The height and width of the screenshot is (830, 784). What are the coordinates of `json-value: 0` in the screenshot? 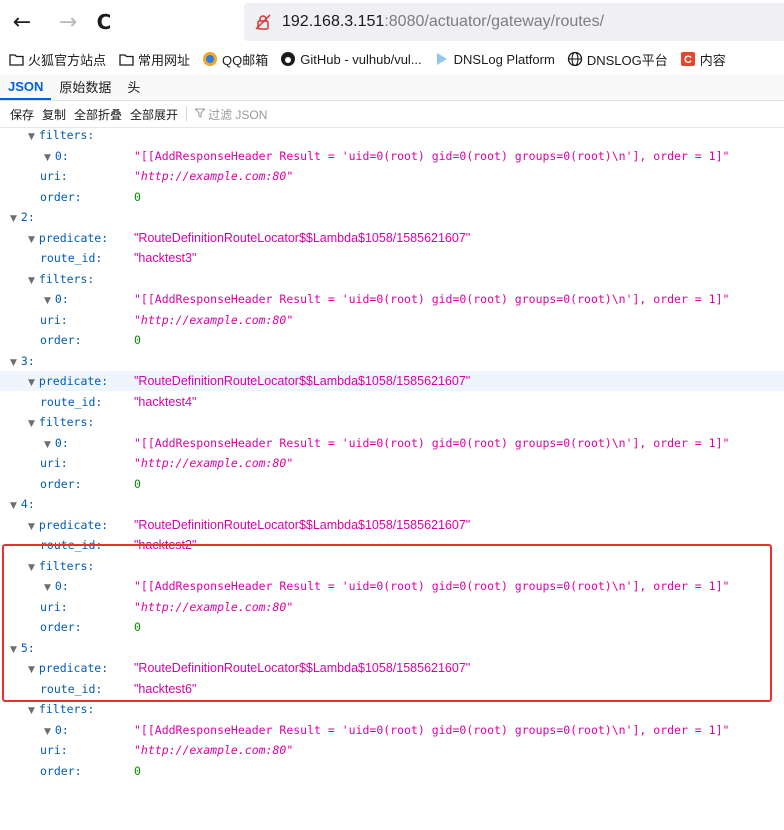 It's located at (137, 770).